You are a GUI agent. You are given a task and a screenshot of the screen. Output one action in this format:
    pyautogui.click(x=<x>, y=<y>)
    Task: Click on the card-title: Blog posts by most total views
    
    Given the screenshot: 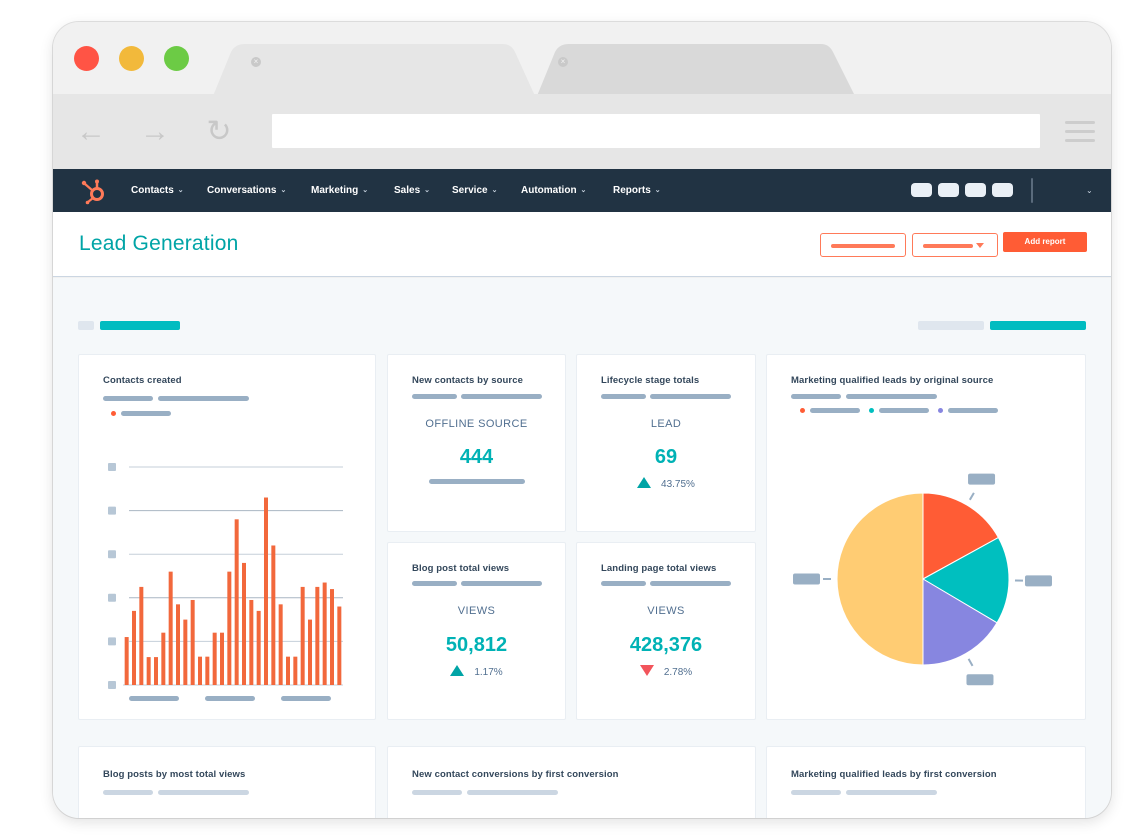 What is the action you would take?
    pyautogui.click(x=174, y=774)
    